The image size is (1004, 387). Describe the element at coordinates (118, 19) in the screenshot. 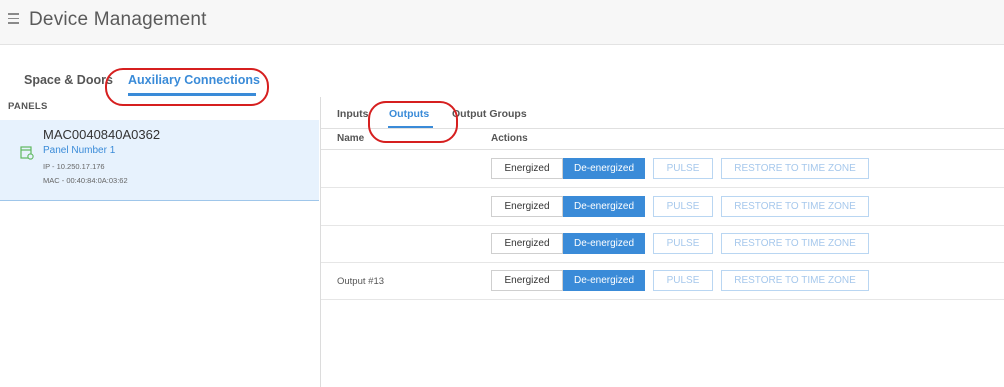

I see `page-title: Device Management` at that location.